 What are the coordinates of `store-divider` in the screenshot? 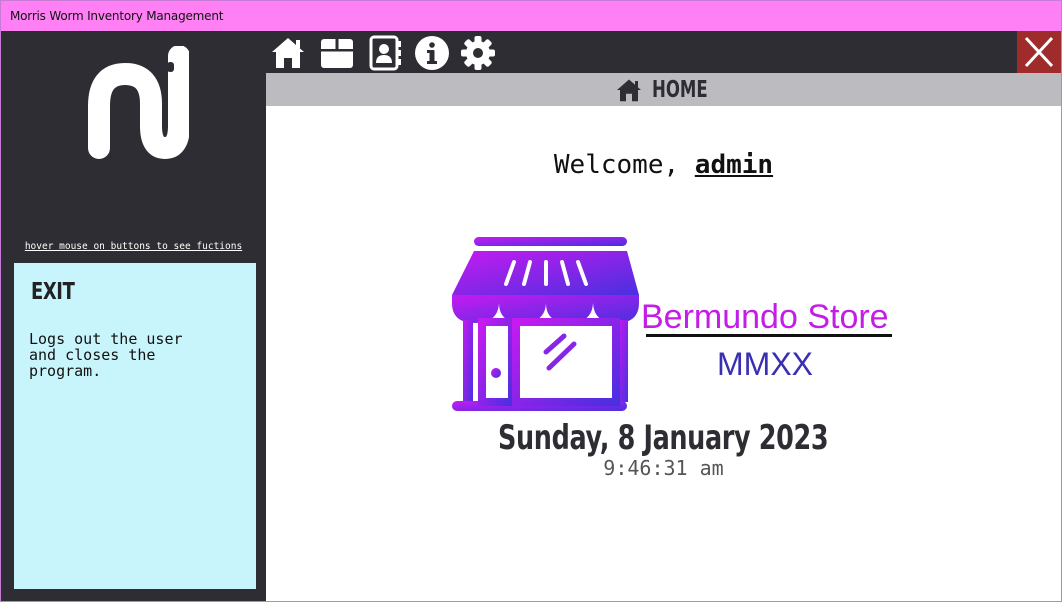 It's located at (769, 335).